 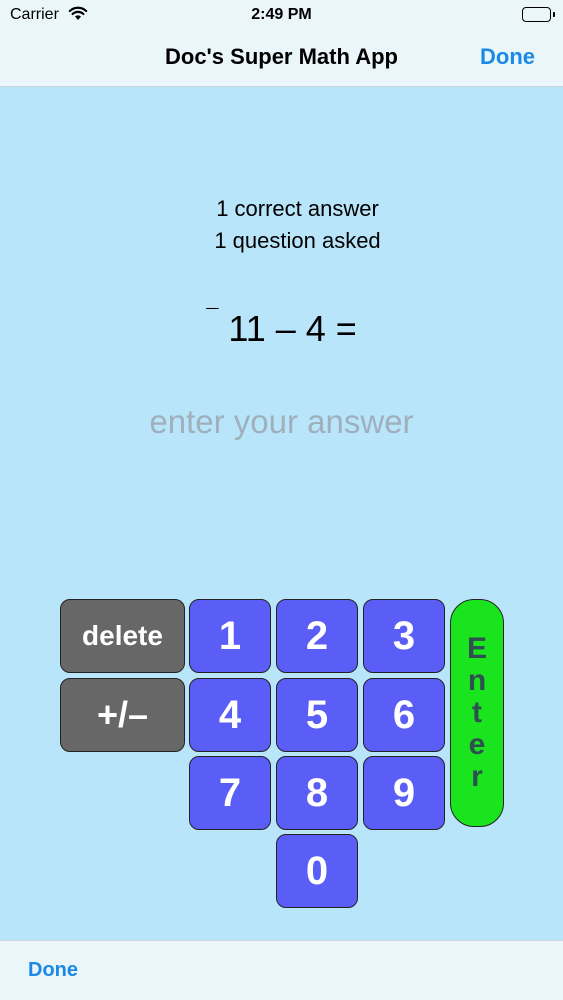 What do you see at coordinates (477, 744) in the screenshot?
I see `enter-letter: e` at bounding box center [477, 744].